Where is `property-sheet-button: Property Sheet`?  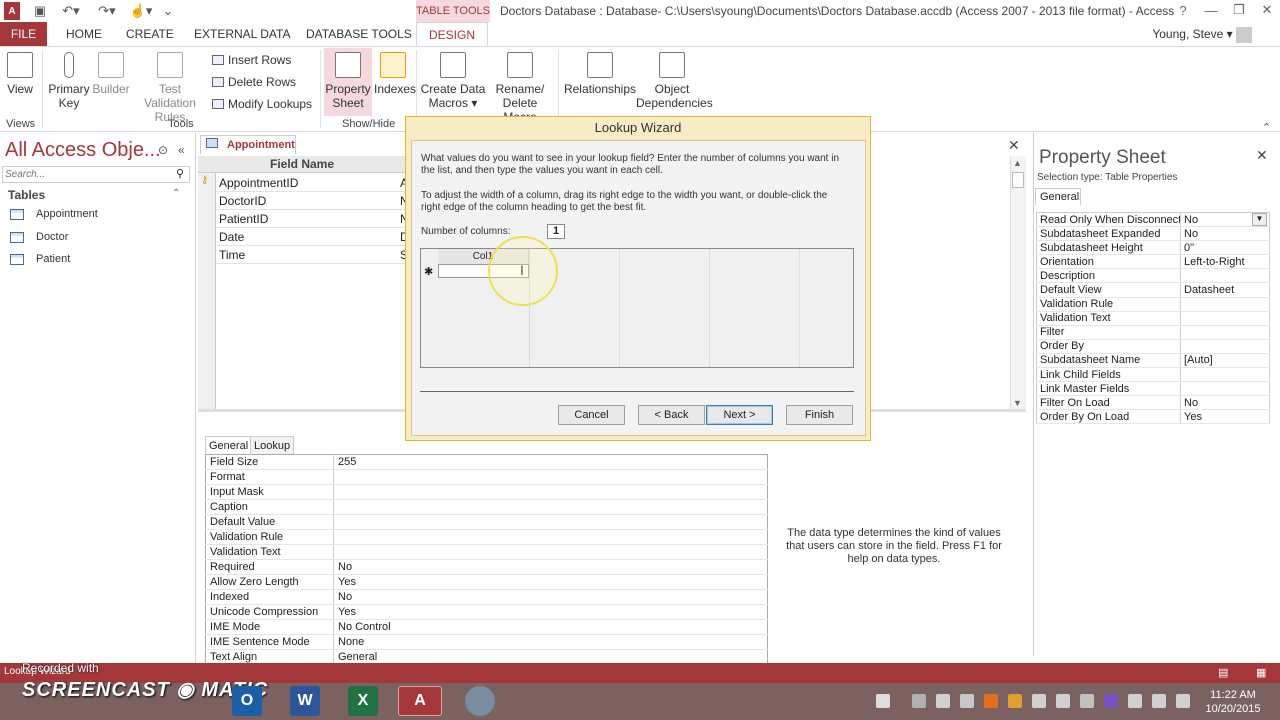 property-sheet-button: Property Sheet is located at coordinates (348, 81).